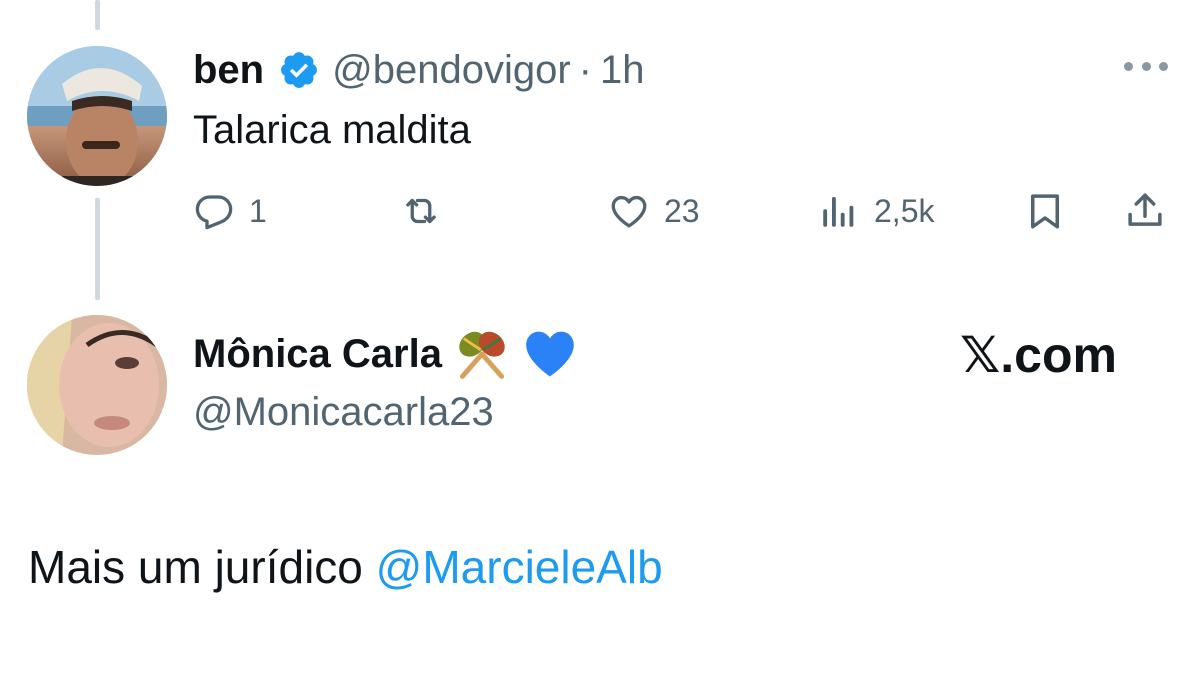 Image resolution: width=1200 pixels, height=682 pixels. What do you see at coordinates (343, 412) in the screenshot?
I see `quoted-author-handle: @Monicacarla23` at bounding box center [343, 412].